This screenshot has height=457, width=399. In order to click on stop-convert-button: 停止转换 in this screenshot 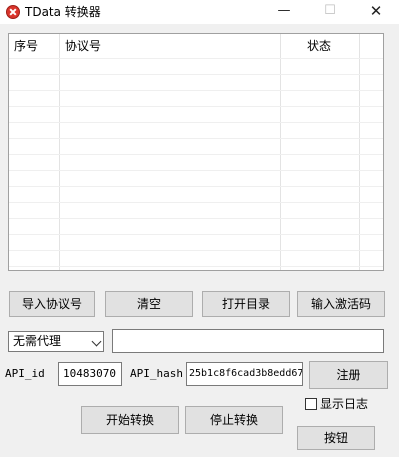, I will do `click(234, 420)`.